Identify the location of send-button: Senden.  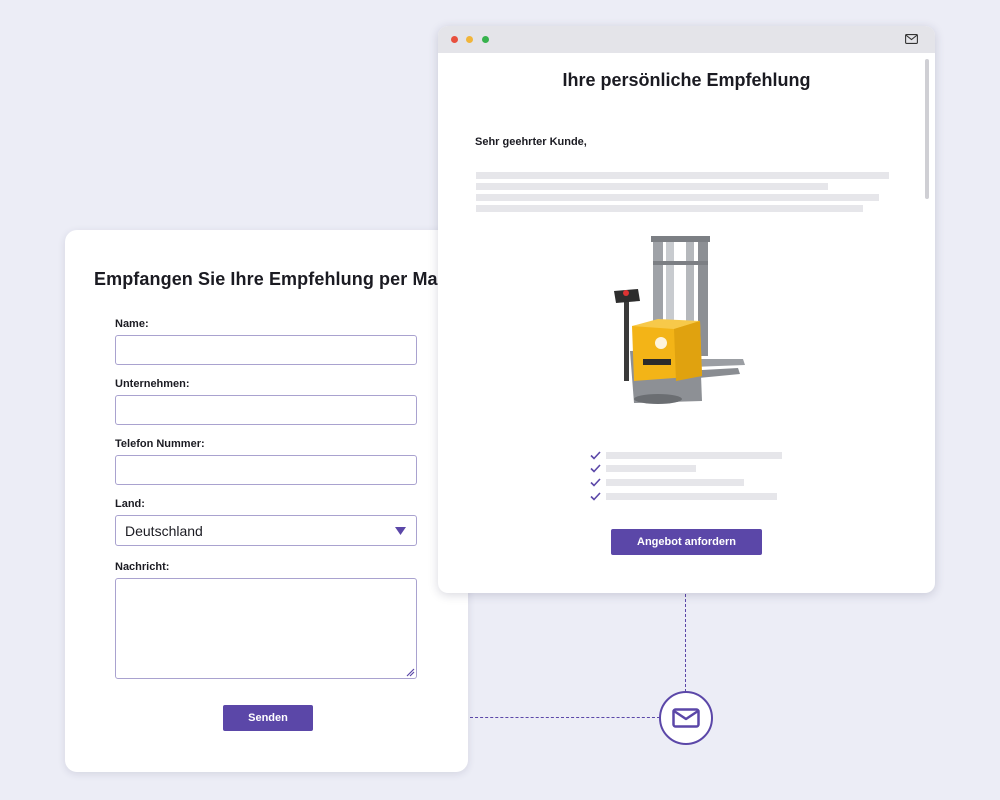
(268, 718).